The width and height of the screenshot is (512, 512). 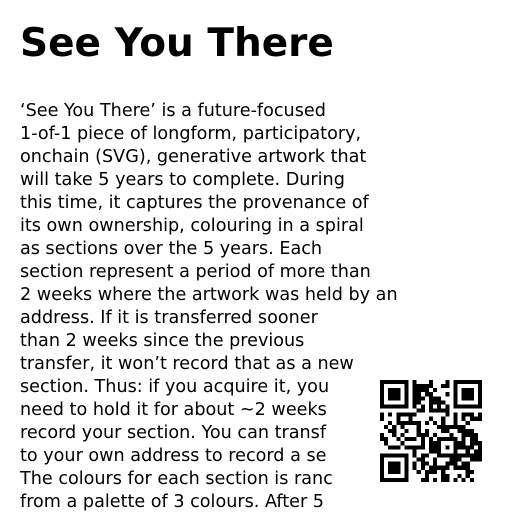 What do you see at coordinates (173, 410) in the screenshot?
I see `body-line: need to hold it for about ~2 weeks` at bounding box center [173, 410].